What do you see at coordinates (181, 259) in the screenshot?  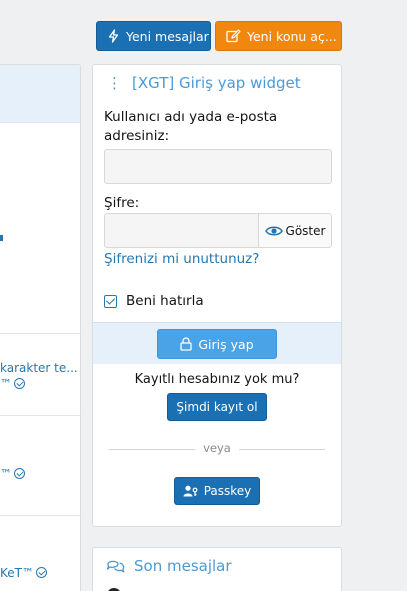 I see `forgot-password-link: Şifrenizi mi unuttunuz?` at bounding box center [181, 259].